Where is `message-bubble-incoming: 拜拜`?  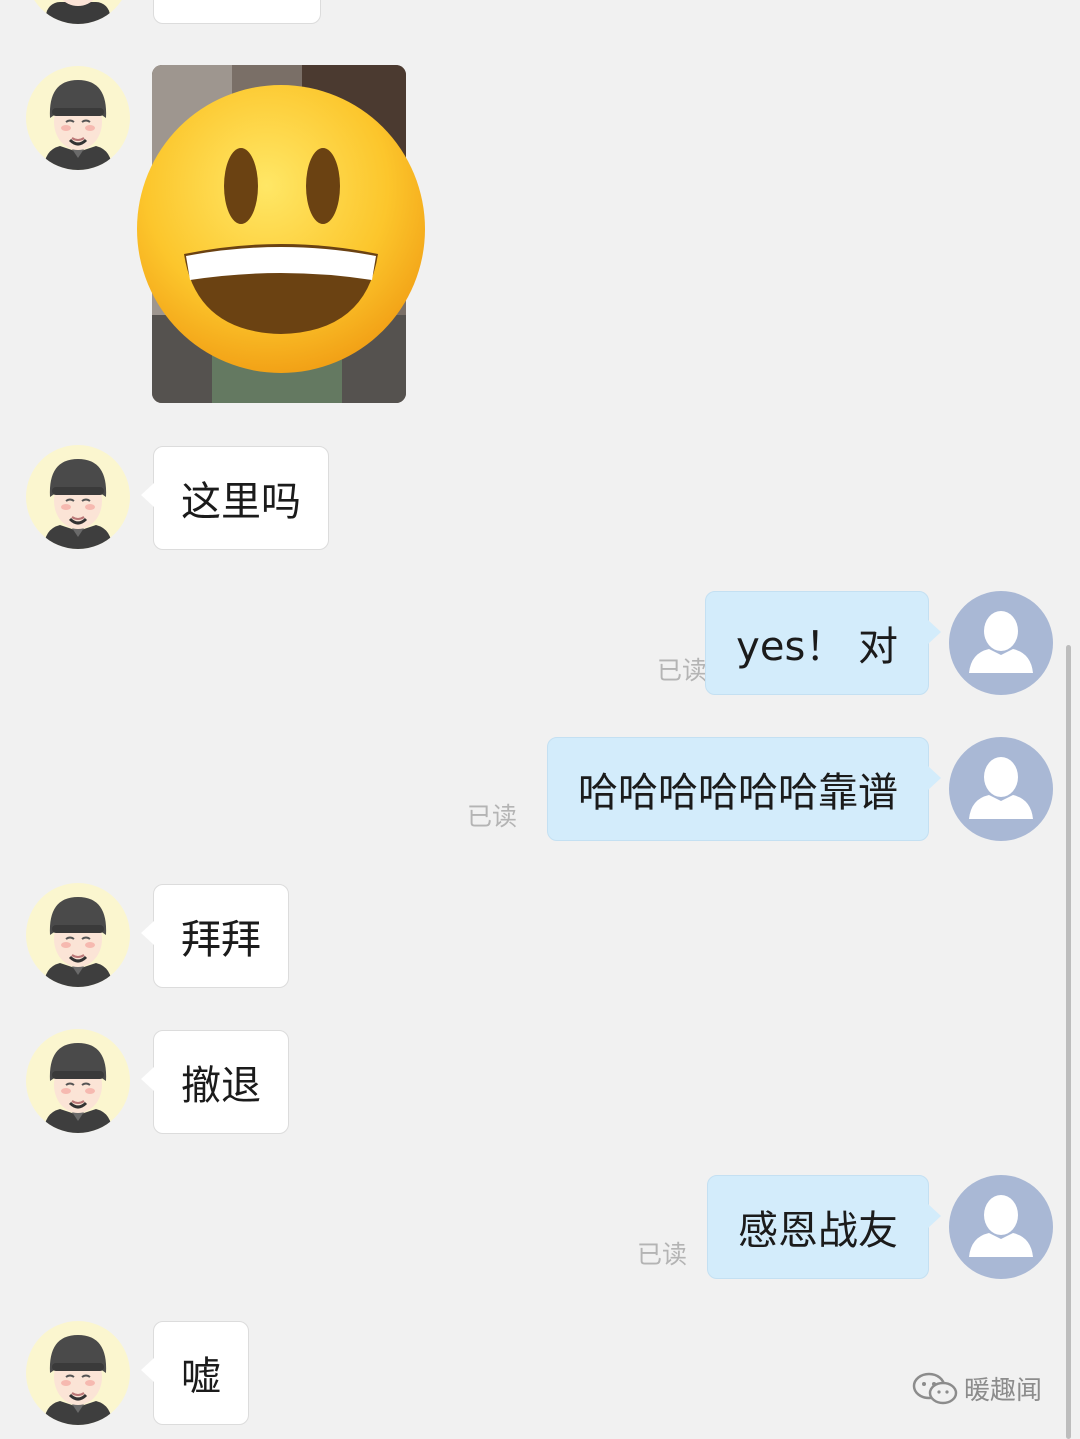 message-bubble-incoming: 拜拜 is located at coordinates (215, 936).